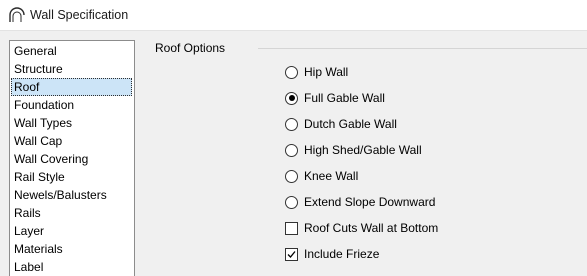  I want to click on title-bar: Wall Specification, so click(293, 15).